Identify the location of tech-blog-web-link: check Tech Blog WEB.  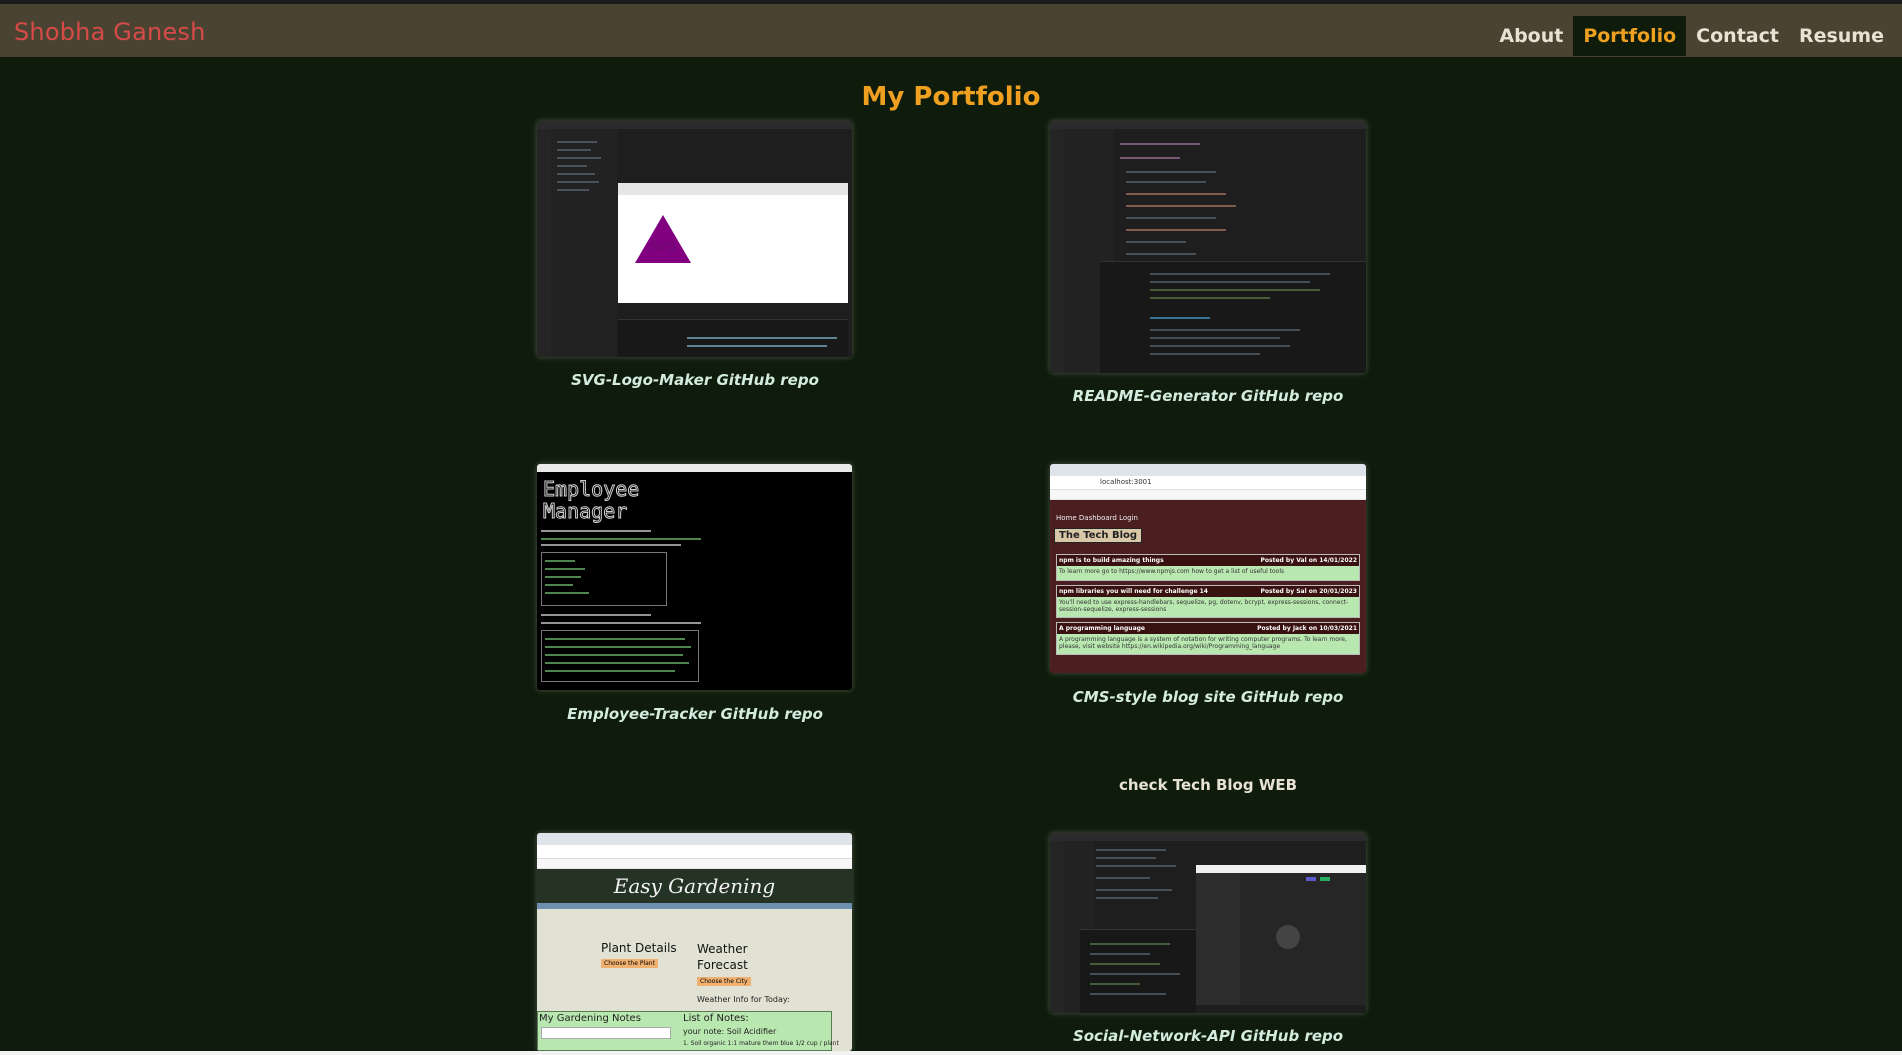
(1208, 785).